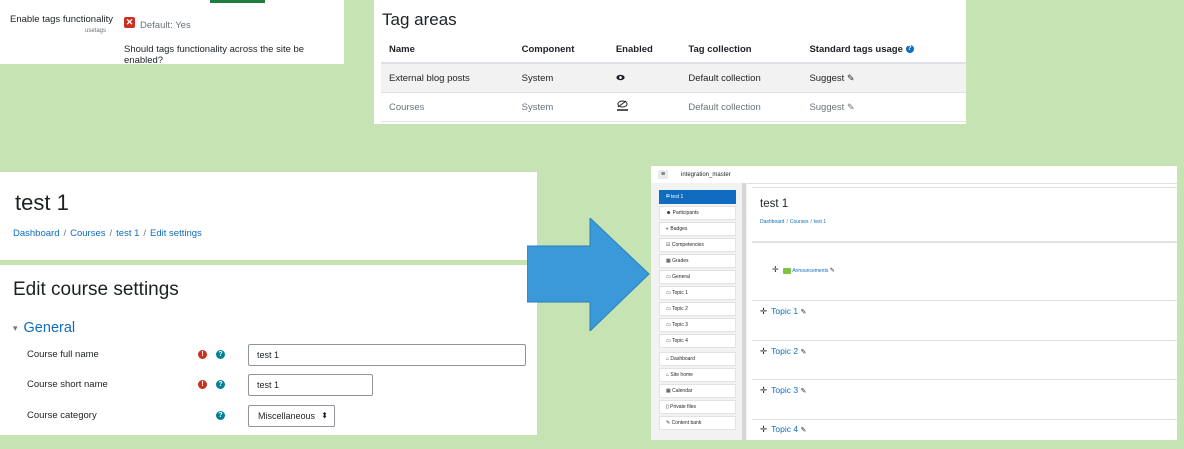 The image size is (1184, 449). I want to click on menu-icon: ≡, so click(663, 174).